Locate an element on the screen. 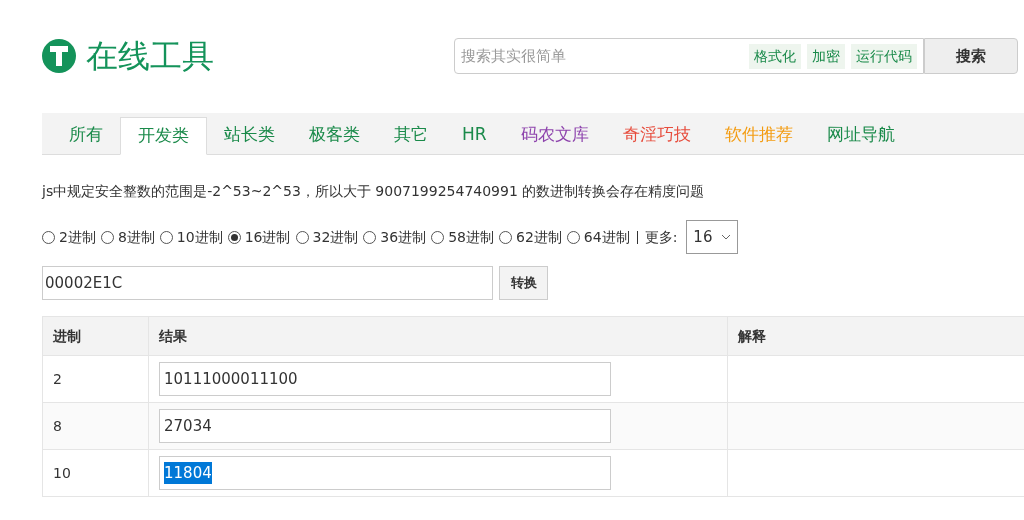 The width and height of the screenshot is (1024, 520). precision-notice: js中规定安全整数的范围是-2^53~2^53，所以大于 9007199254740991 的数进制转换会存在精度问题 is located at coordinates (374, 191).